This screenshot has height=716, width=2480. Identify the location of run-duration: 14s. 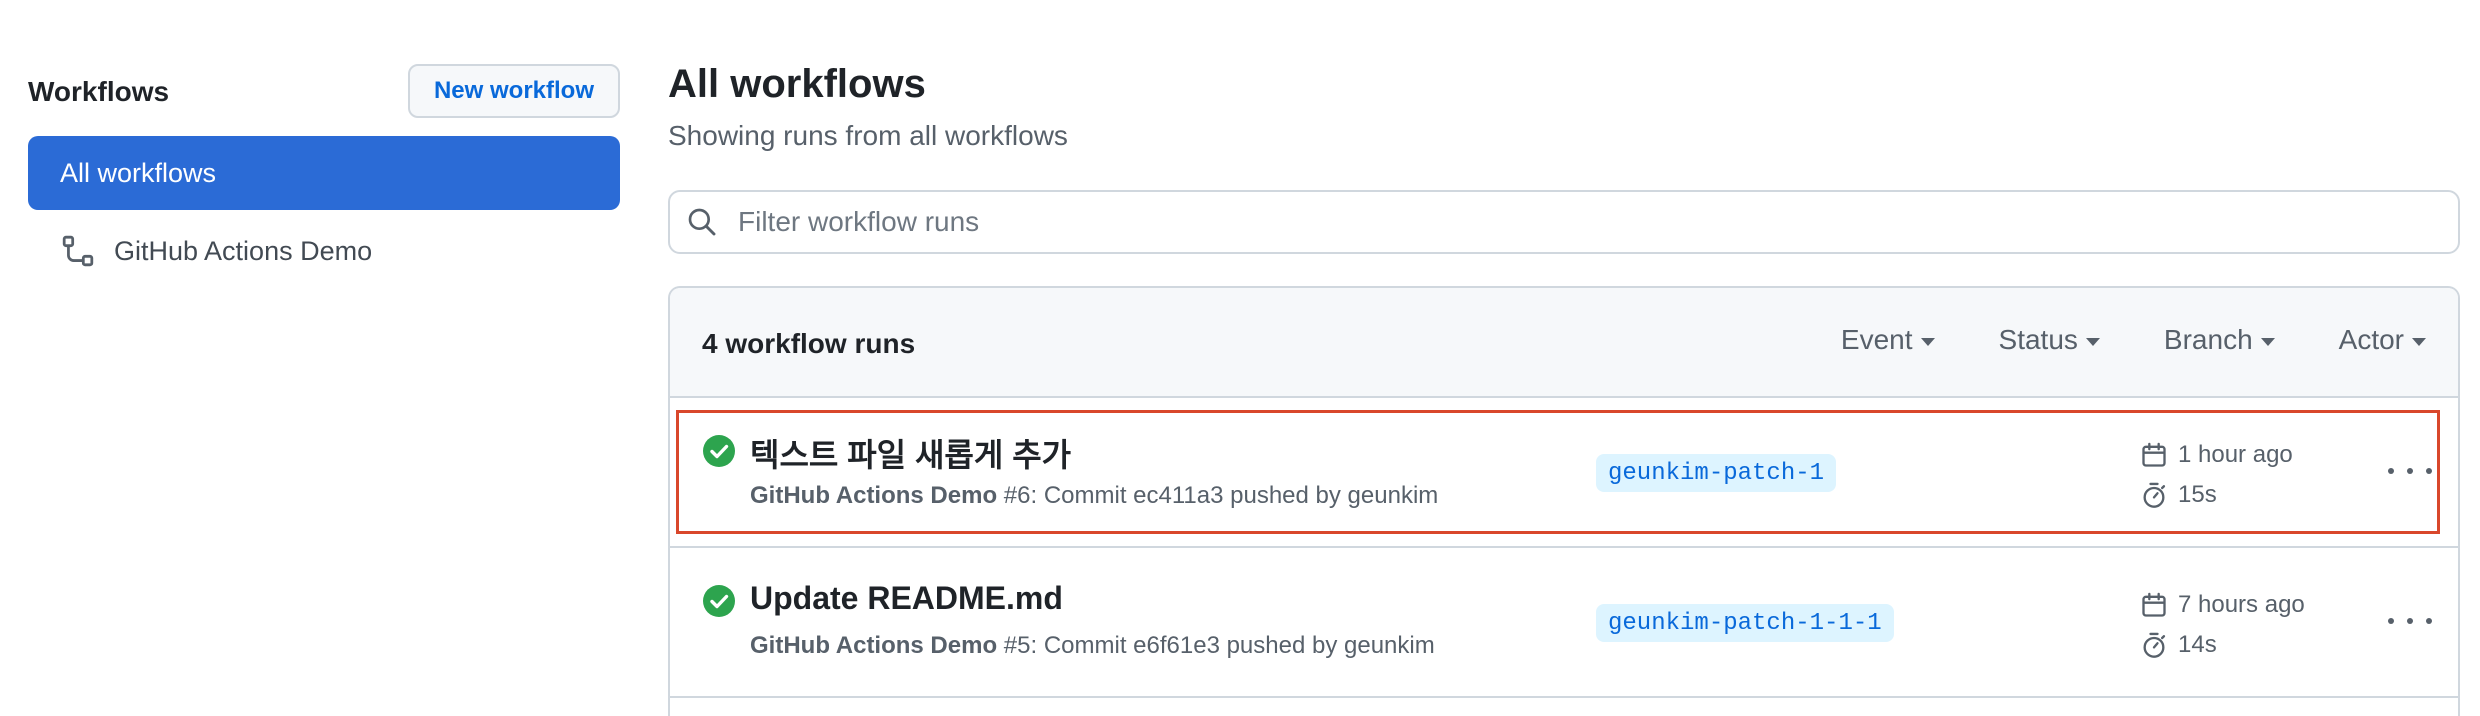
(2178, 645).